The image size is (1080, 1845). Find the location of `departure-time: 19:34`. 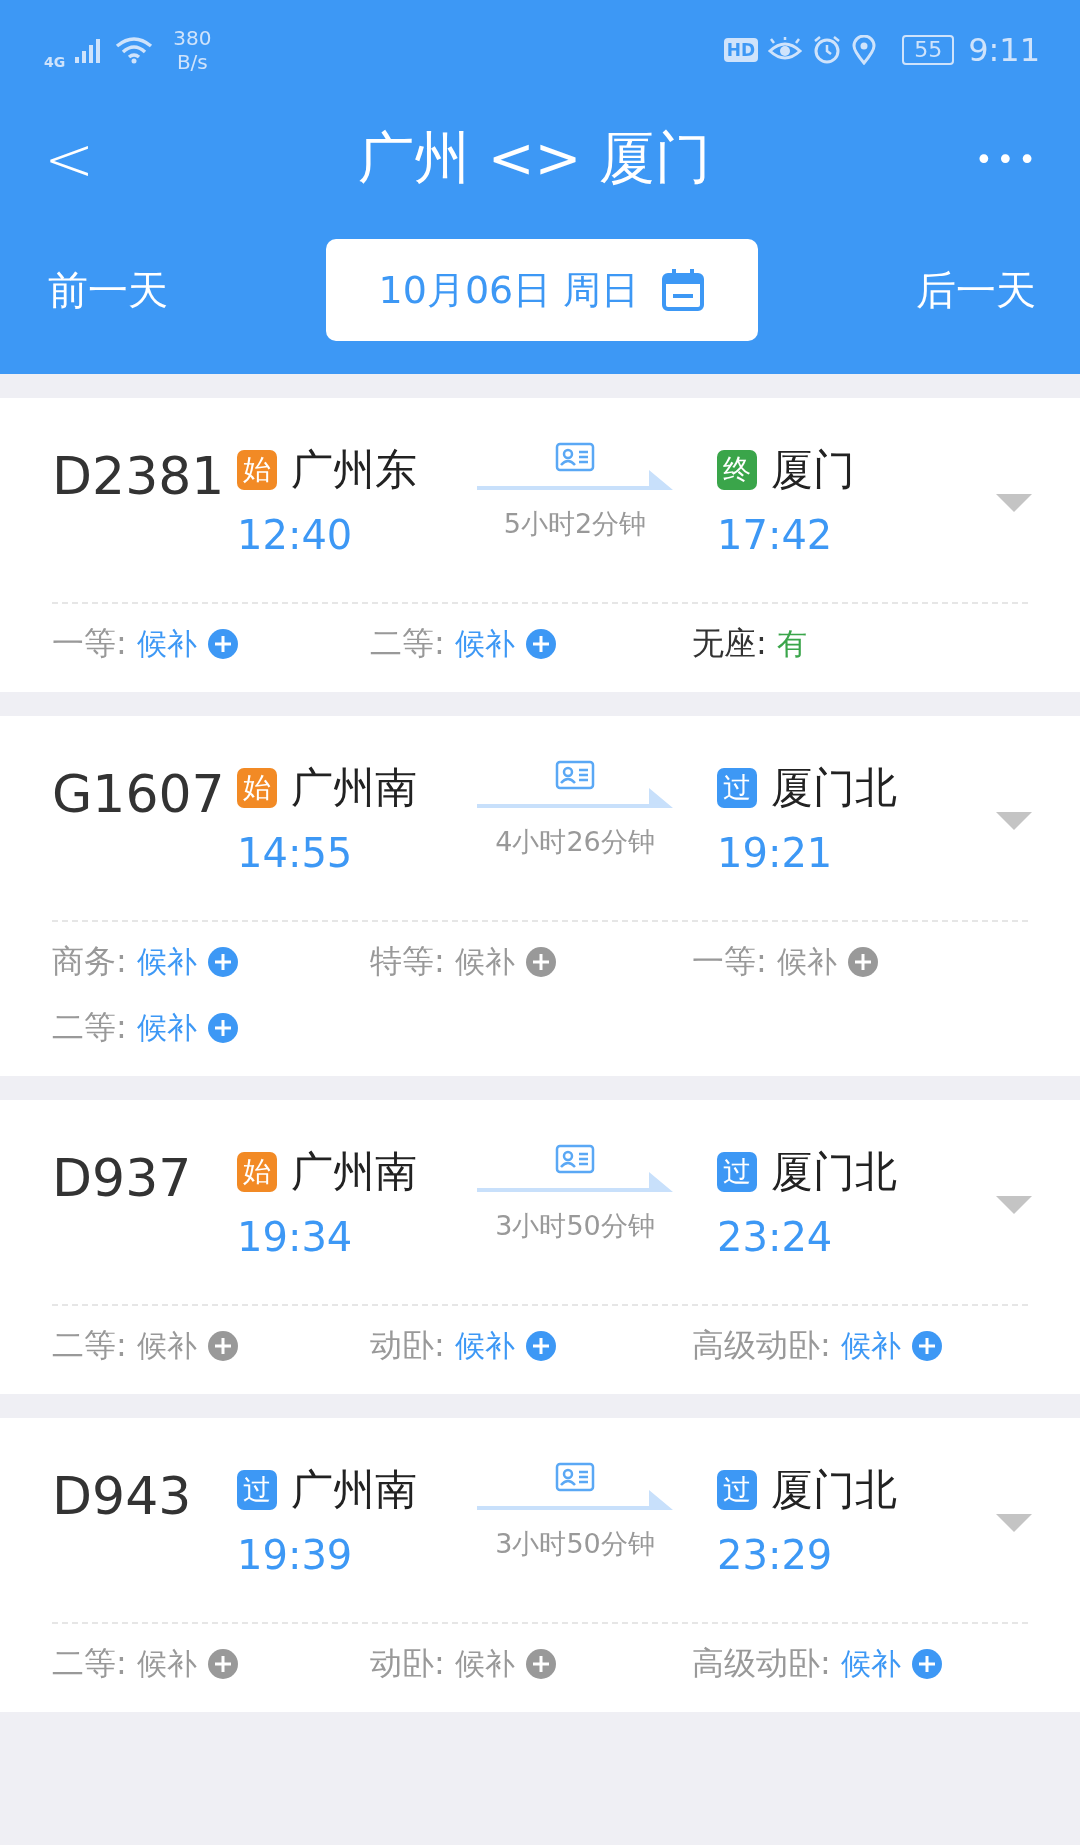

departure-time: 19:34 is located at coordinates (295, 1237).